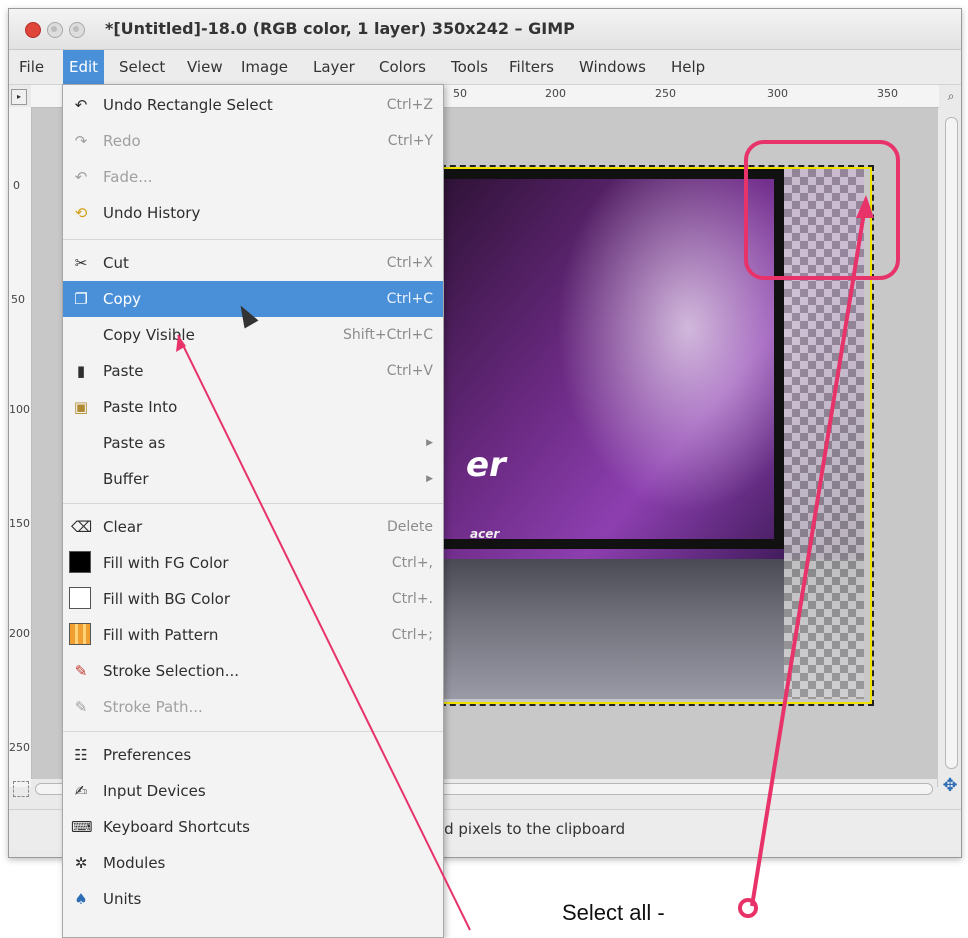 The image size is (968, 938). Describe the element at coordinates (81, 791) in the screenshot. I see `input-devices-icon: ✍` at that location.